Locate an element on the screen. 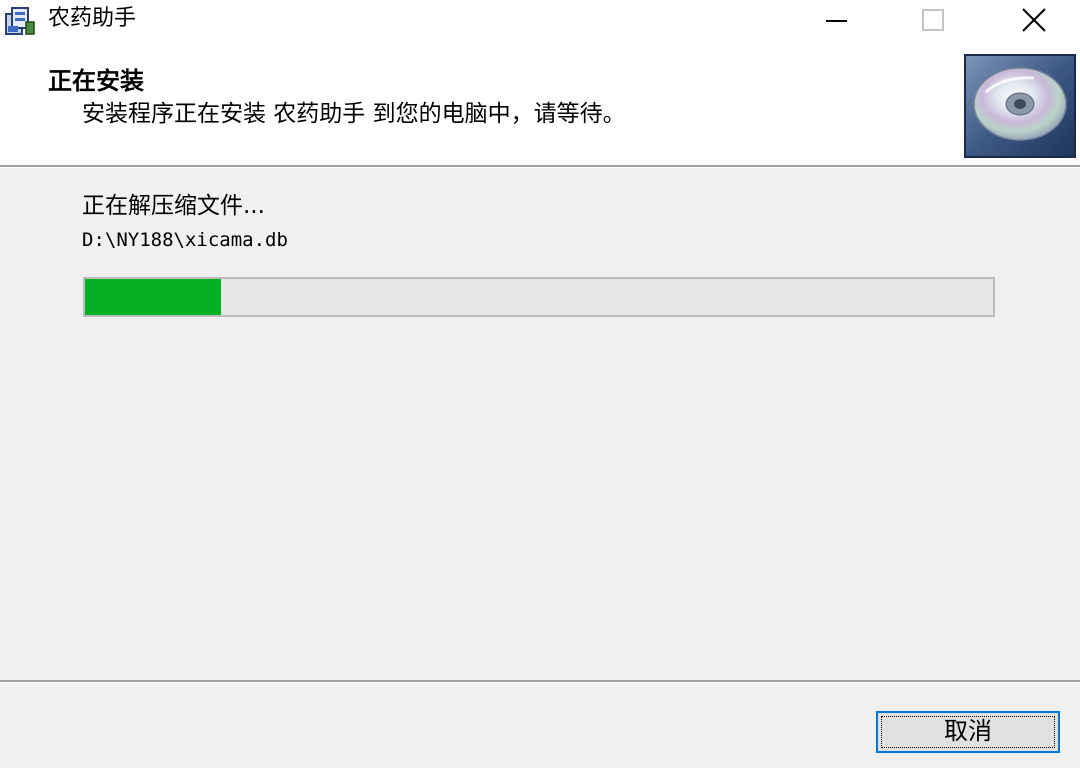 This screenshot has width=1080, height=768. page-subtitle: 安装程序正在安装 农药助手 到您的电脑中，请等待。 is located at coordinates (354, 114).